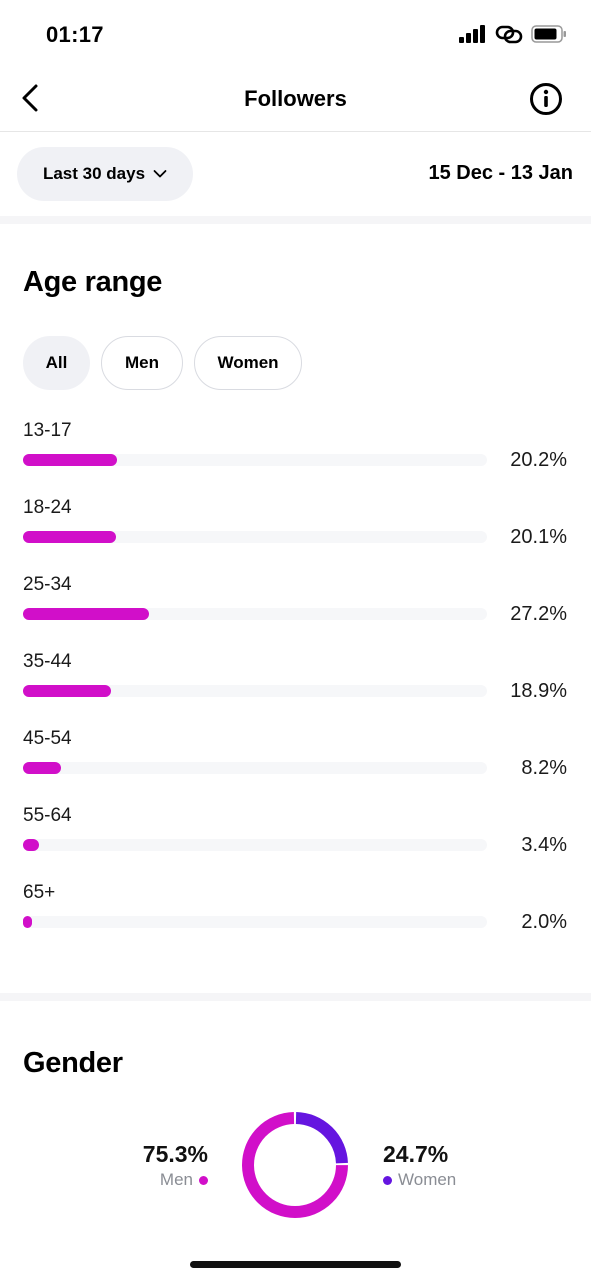  What do you see at coordinates (47, 738) in the screenshot?
I see `age-label: 45-54` at bounding box center [47, 738].